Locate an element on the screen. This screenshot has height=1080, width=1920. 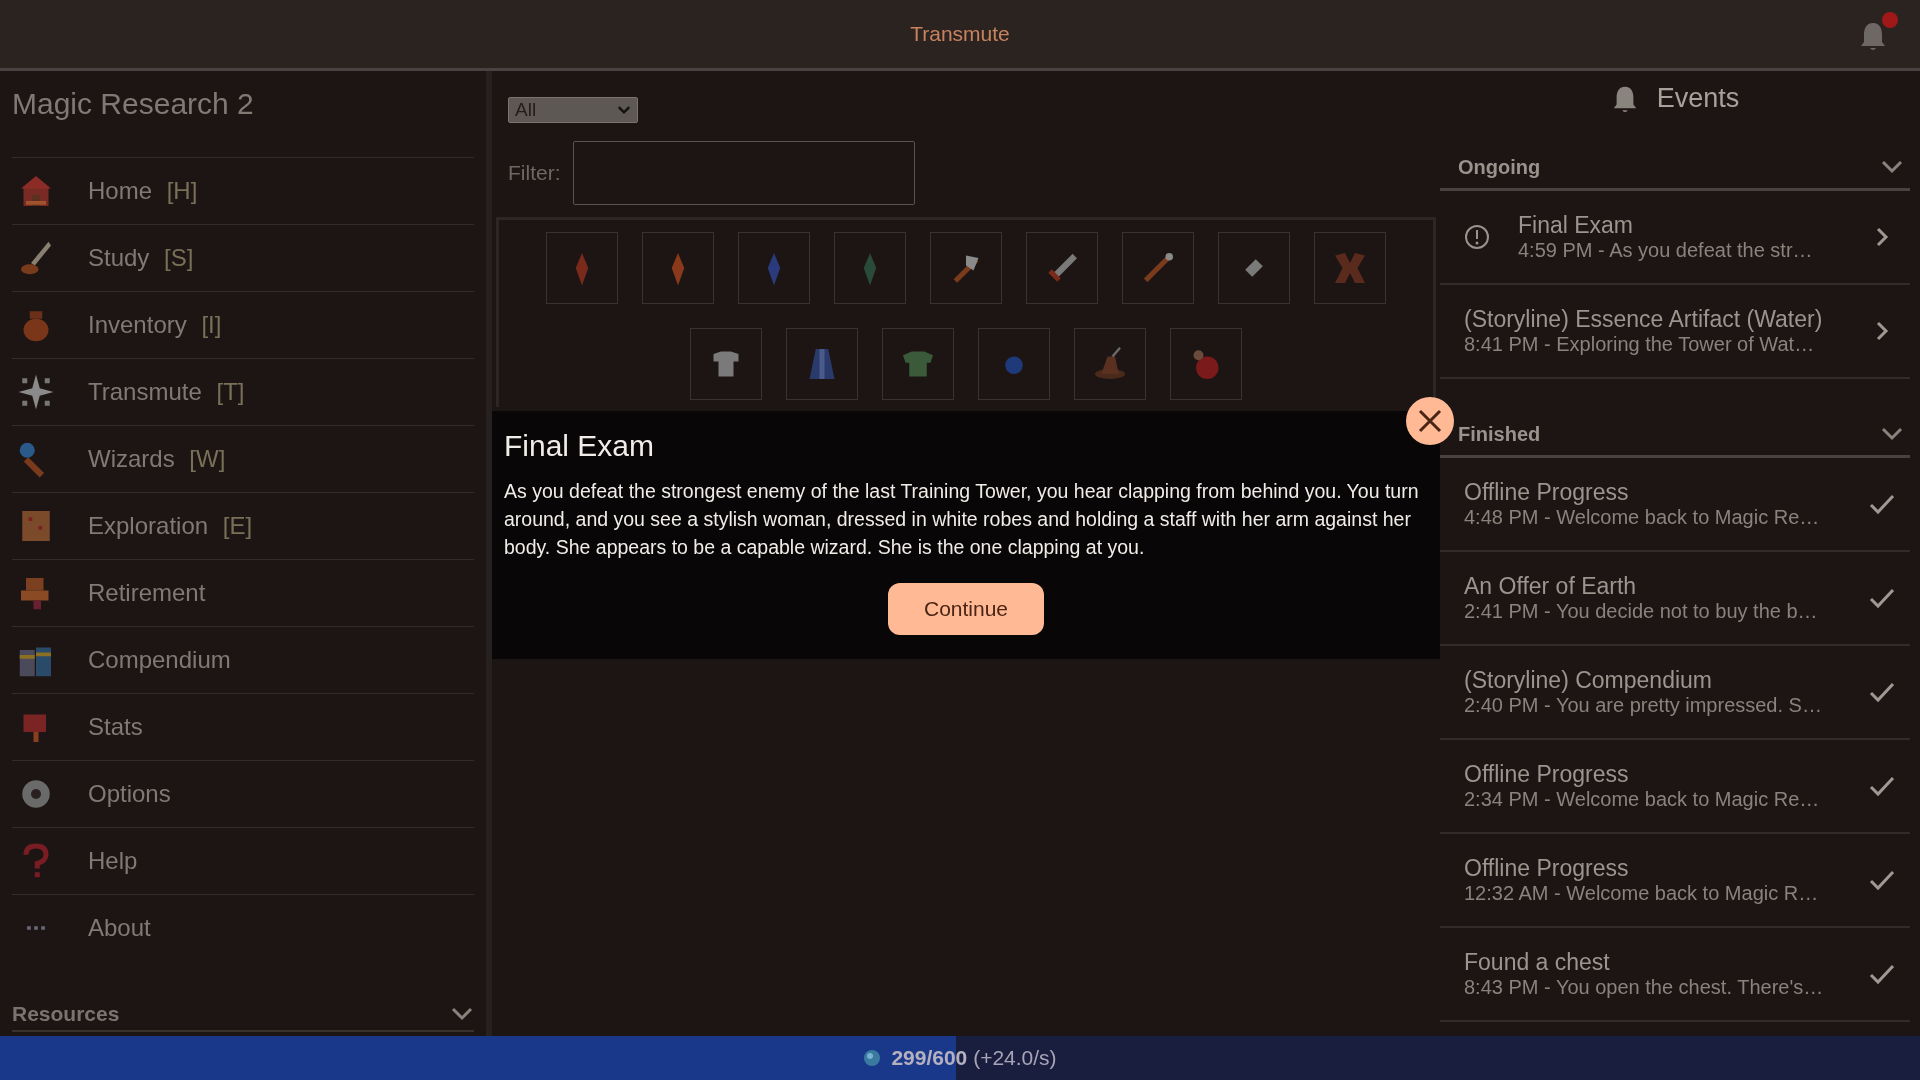
page-title: Transmute is located at coordinates (960, 34).